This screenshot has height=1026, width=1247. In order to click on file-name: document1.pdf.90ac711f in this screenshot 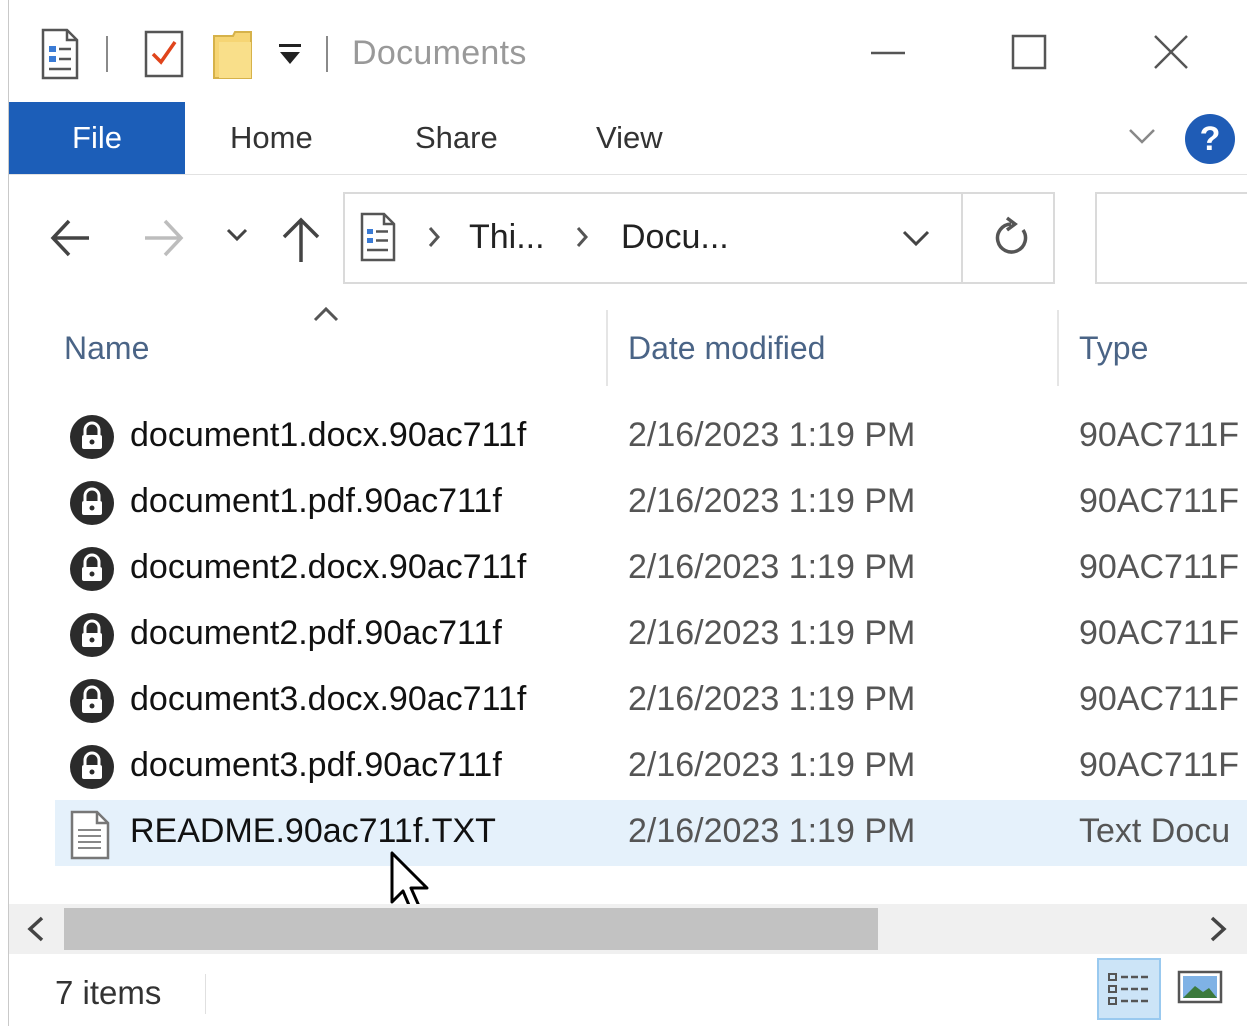, I will do `click(316, 501)`.